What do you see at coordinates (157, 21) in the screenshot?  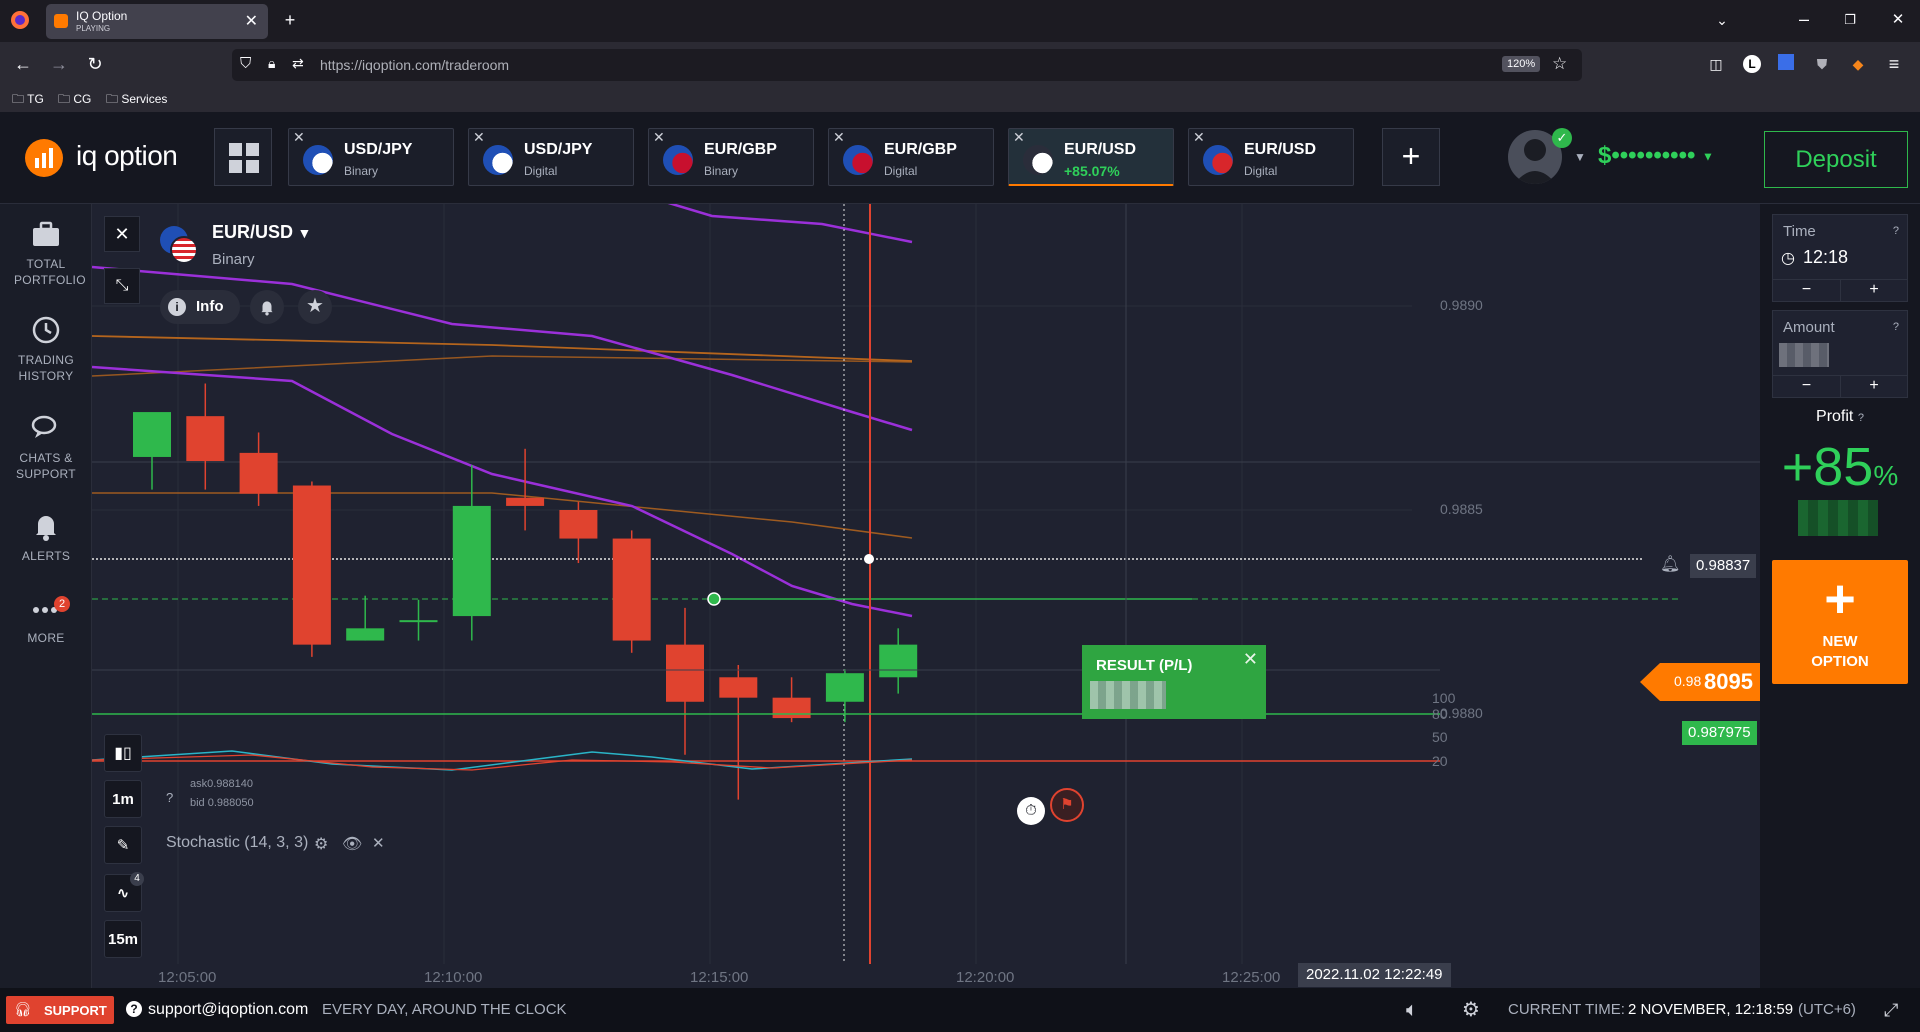 I see `browser-tab: IQ Option PLAYING ✕` at bounding box center [157, 21].